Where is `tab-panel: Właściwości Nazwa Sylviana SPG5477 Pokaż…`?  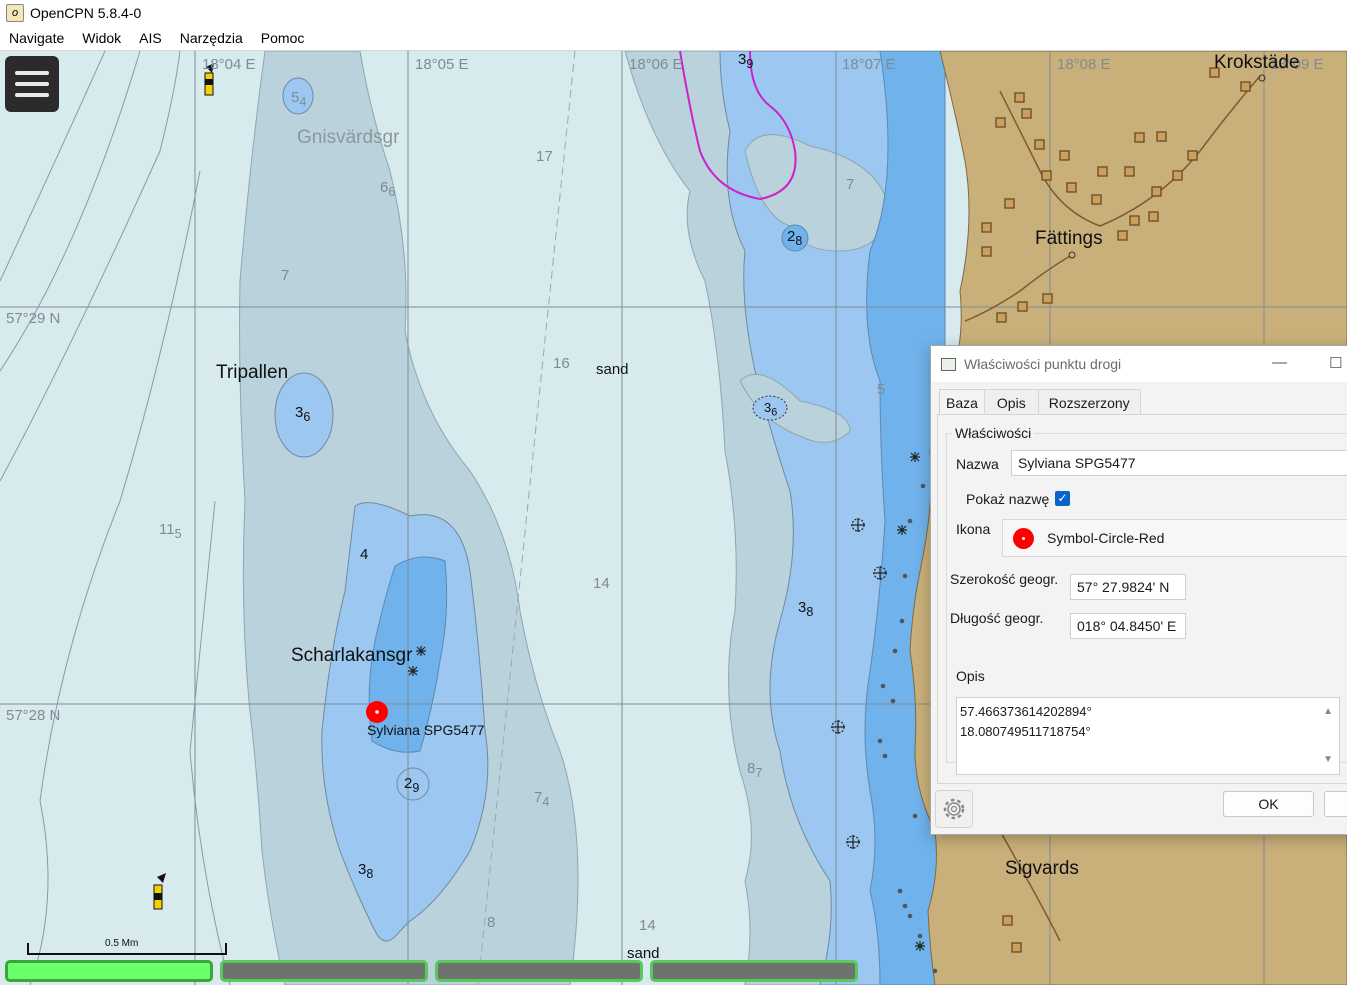 tab-panel: Właściwości Nazwa Sylviana SPG5477 Pokaż… is located at coordinates (1142, 599).